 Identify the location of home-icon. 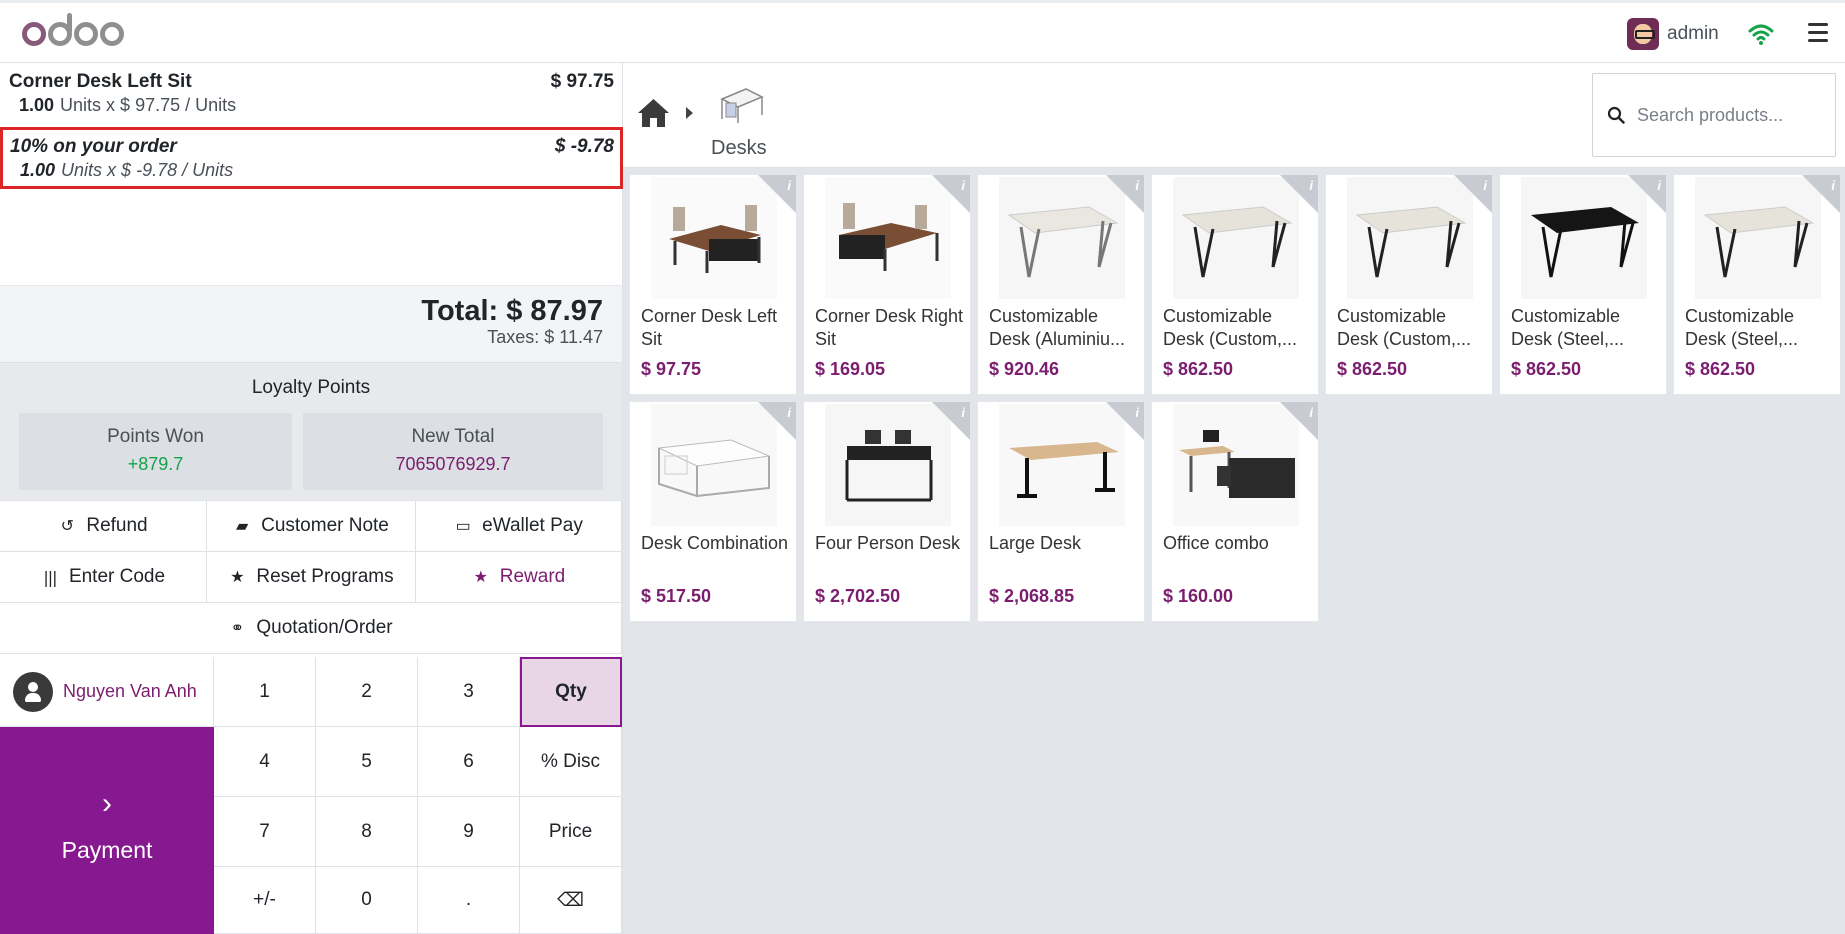
(653, 113).